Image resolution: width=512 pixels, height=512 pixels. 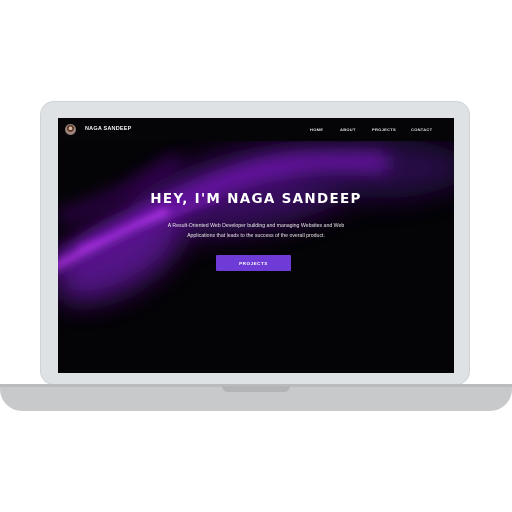 What do you see at coordinates (256, 129) in the screenshot?
I see `navbar: NAGA SANDEEP HOME ABOUT PROJECTS CONTACT` at bounding box center [256, 129].